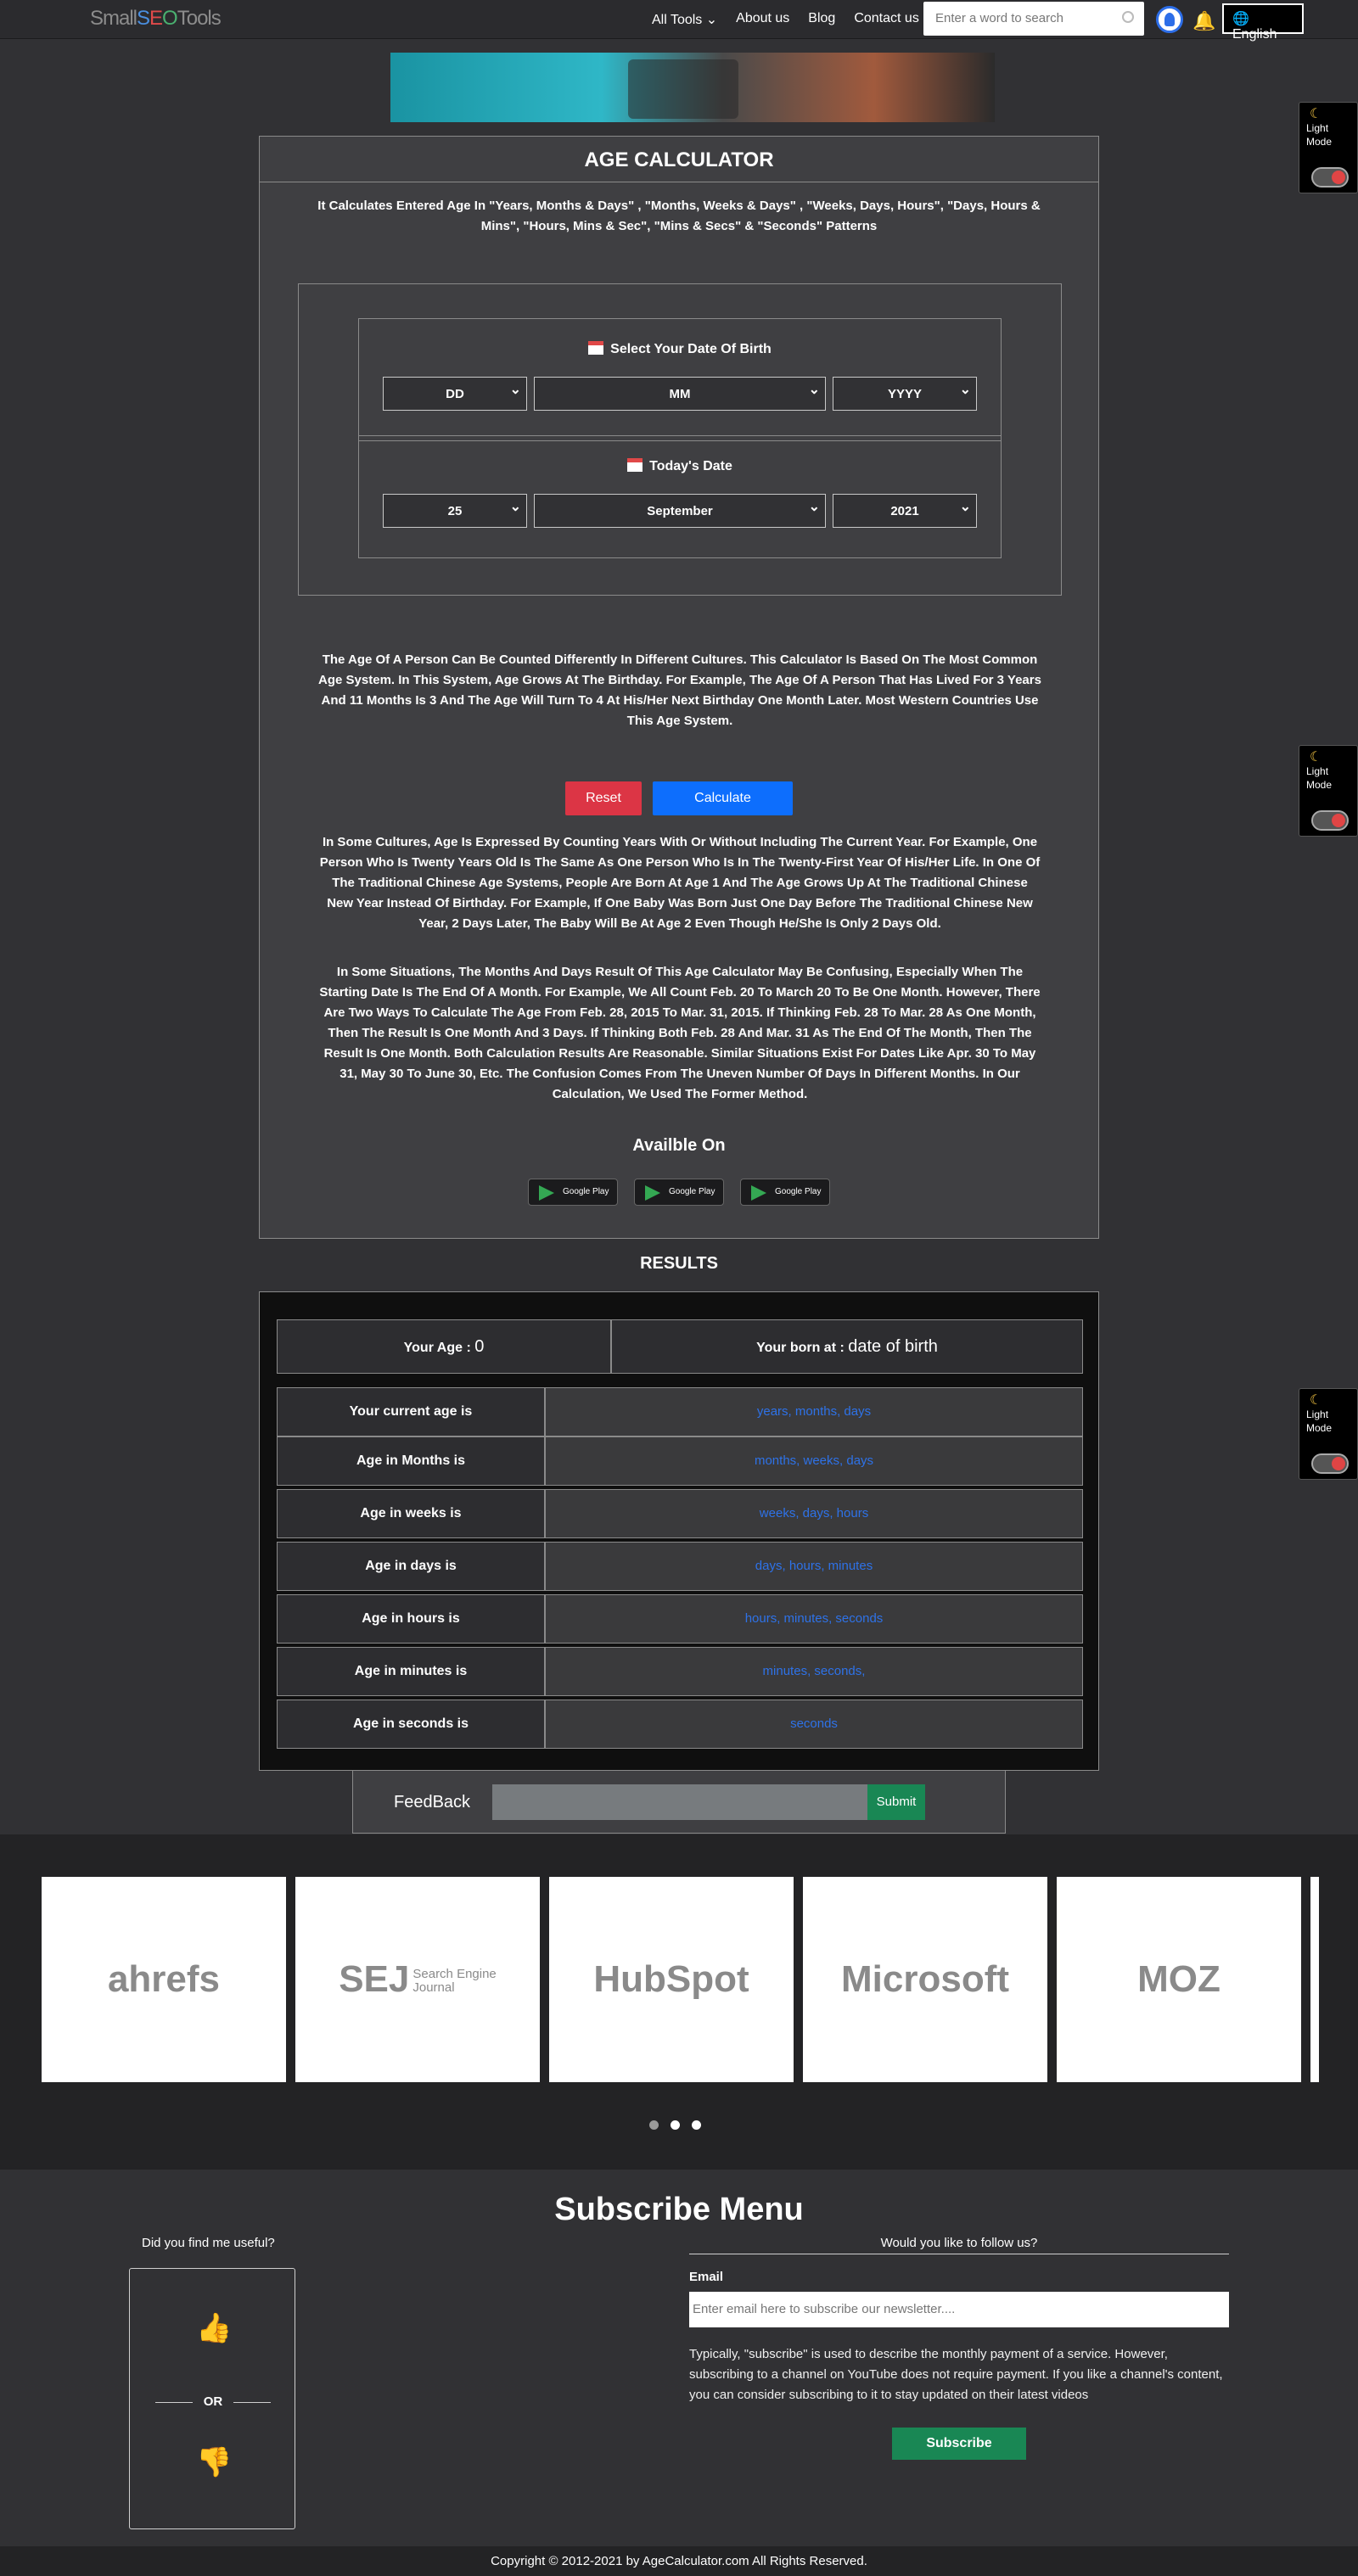 The width and height of the screenshot is (1358, 2576). What do you see at coordinates (1128, 17) in the screenshot?
I see `search-icon` at bounding box center [1128, 17].